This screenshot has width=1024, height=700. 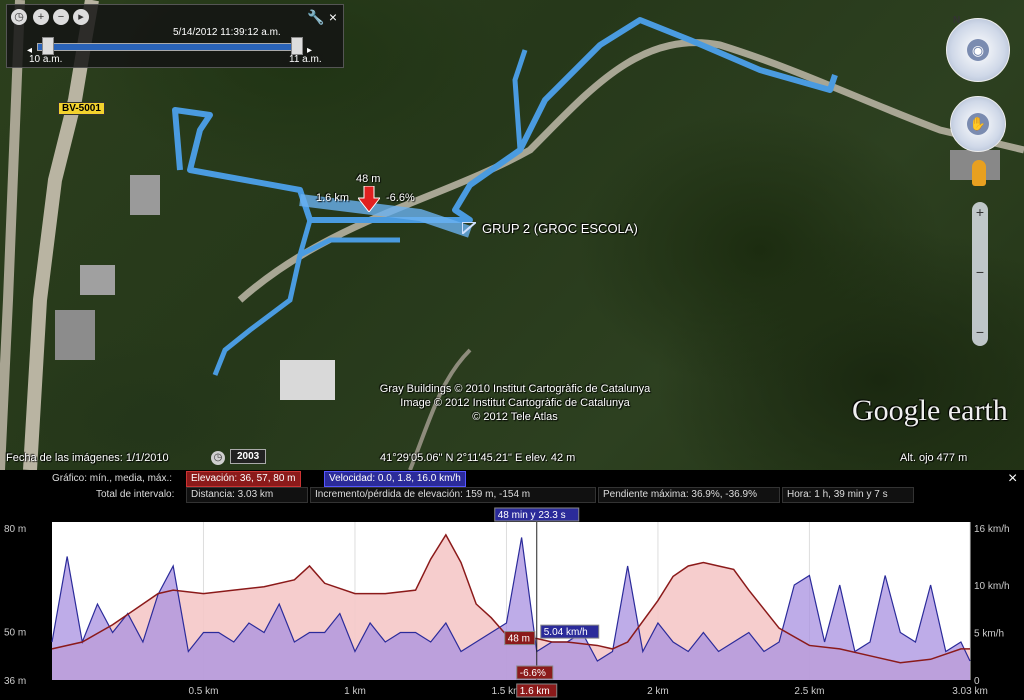 What do you see at coordinates (81, 17) in the screenshot?
I see `play-icon: ▸` at bounding box center [81, 17].